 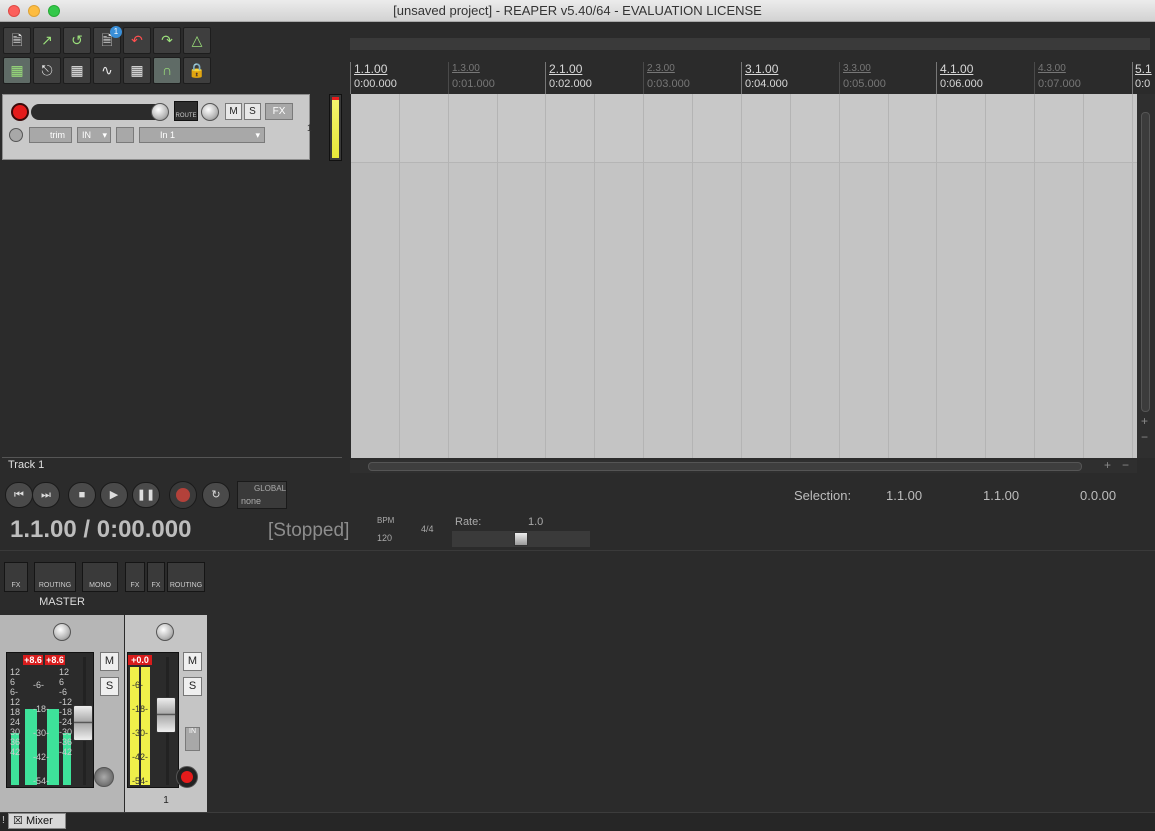 I want to click on metronome-icon: △, so click(x=197, y=40).